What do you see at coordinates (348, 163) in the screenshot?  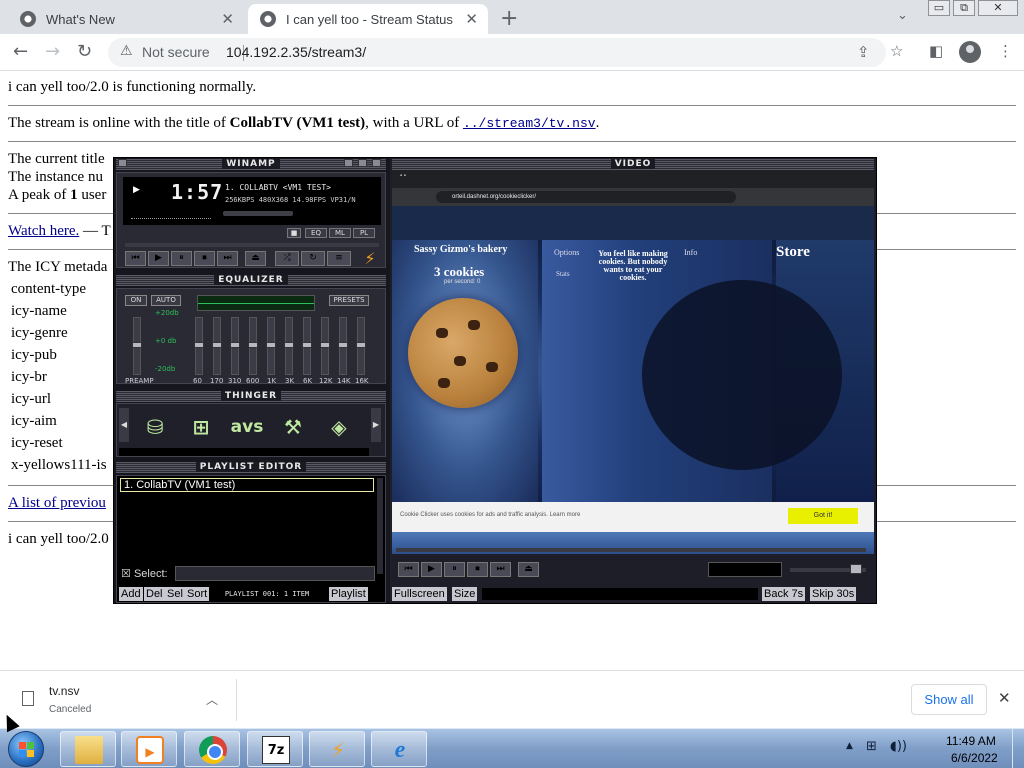 I see `winamp-minimize-icon` at bounding box center [348, 163].